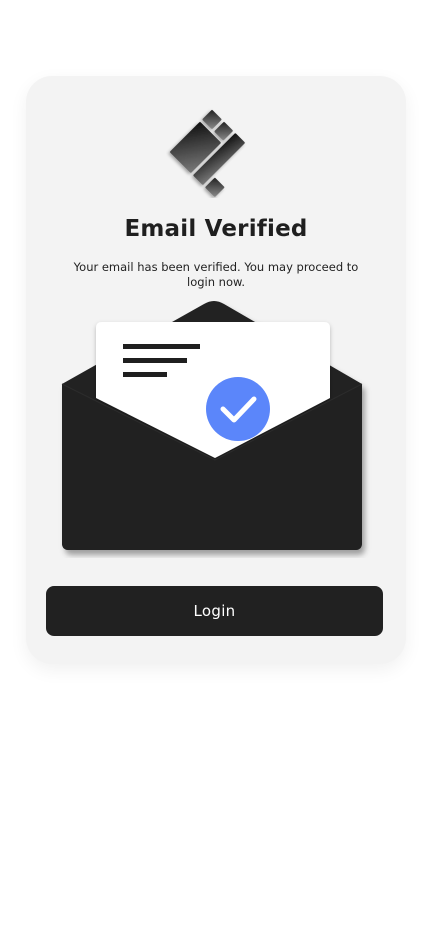 This screenshot has width=430, height=932. I want to click on brand-logo, so click(207, 153).